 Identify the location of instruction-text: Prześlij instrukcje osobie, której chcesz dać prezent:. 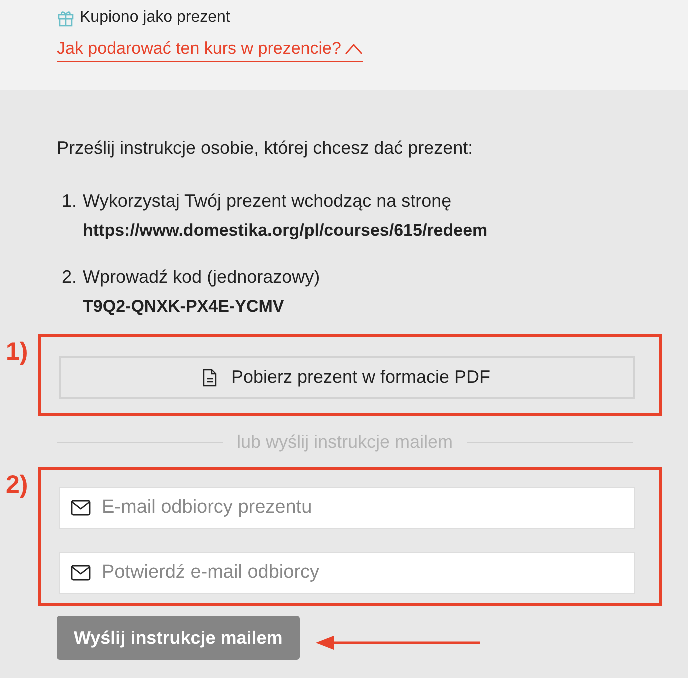
(265, 148).